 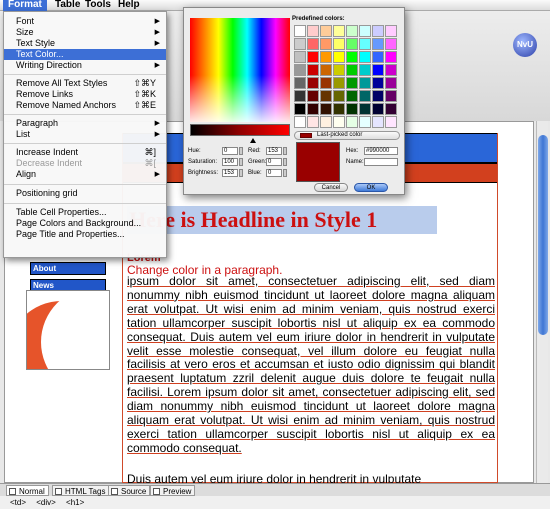 What do you see at coordinates (85, 65) in the screenshot?
I see `menu-item-writing-direction: Writing Direction ▶` at bounding box center [85, 65].